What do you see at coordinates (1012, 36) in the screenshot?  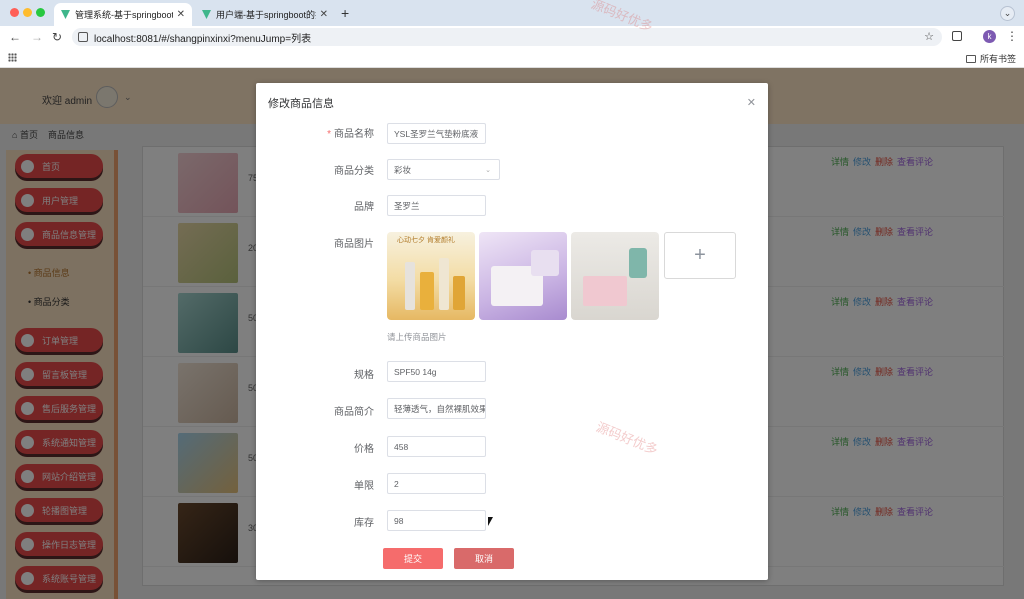 I see `browser-menu-icon: ⋮` at bounding box center [1012, 36].